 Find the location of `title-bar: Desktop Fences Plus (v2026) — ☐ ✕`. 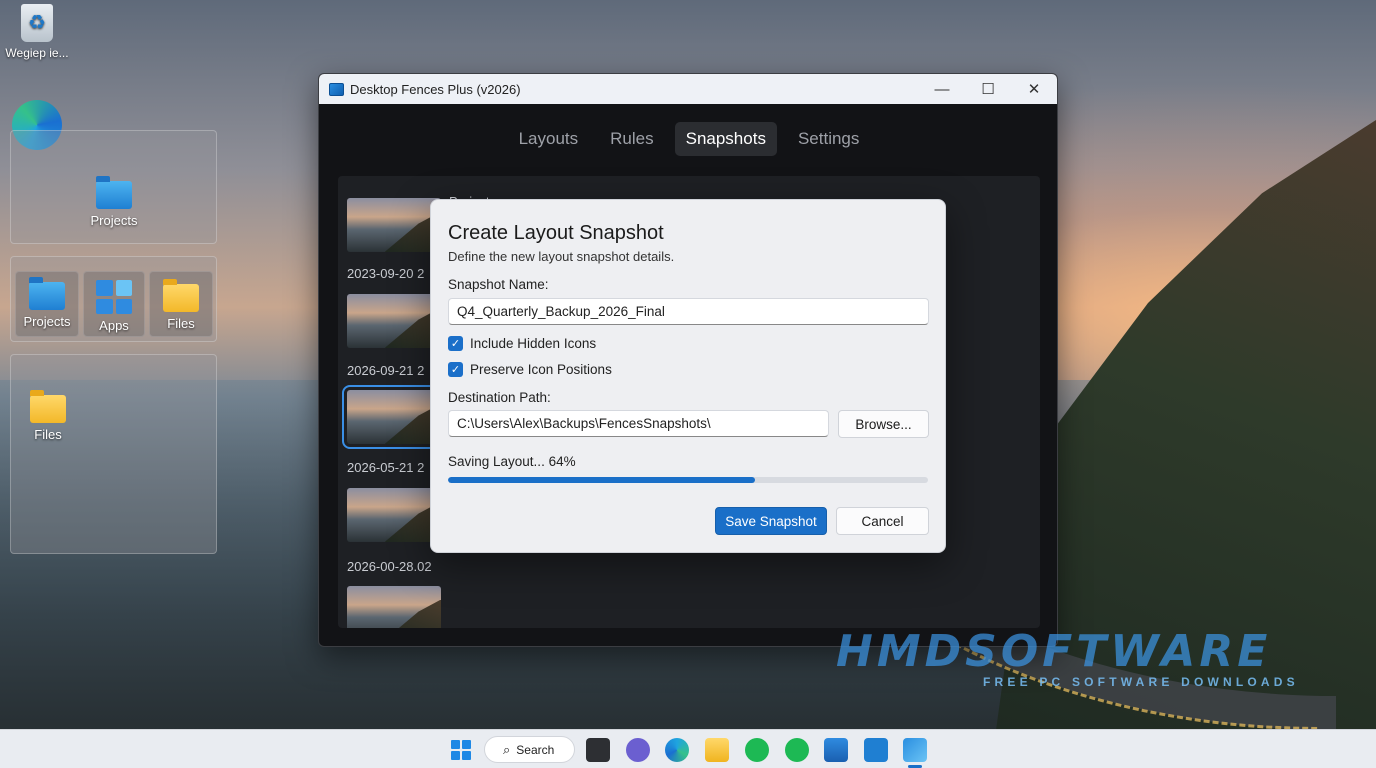

title-bar: Desktop Fences Plus (v2026) — ☐ ✕ is located at coordinates (688, 89).